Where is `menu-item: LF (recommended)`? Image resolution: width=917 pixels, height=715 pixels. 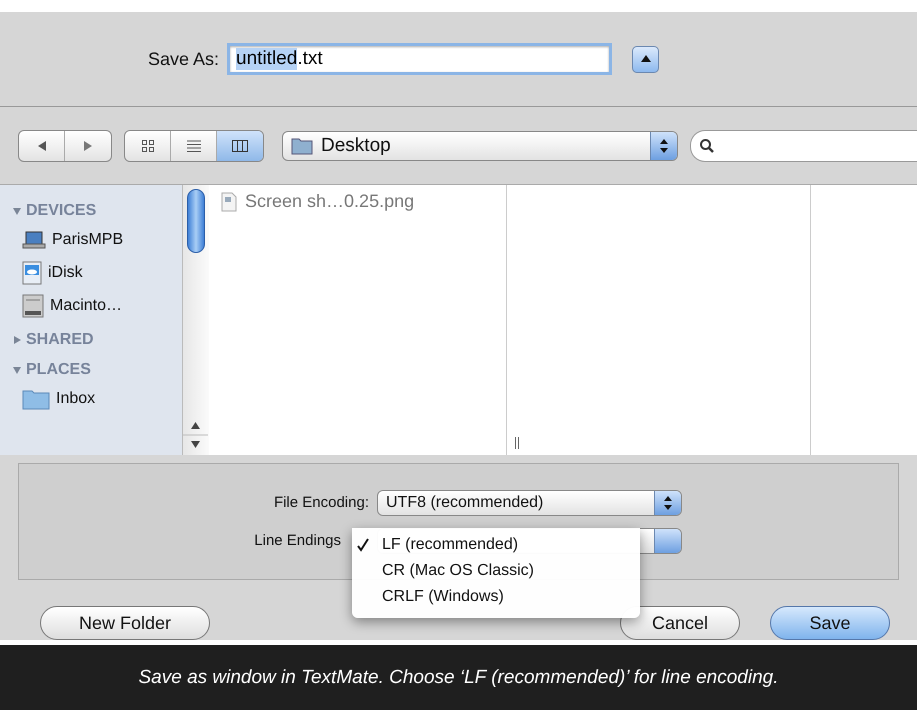
menu-item: LF (recommended) is located at coordinates (496, 545).